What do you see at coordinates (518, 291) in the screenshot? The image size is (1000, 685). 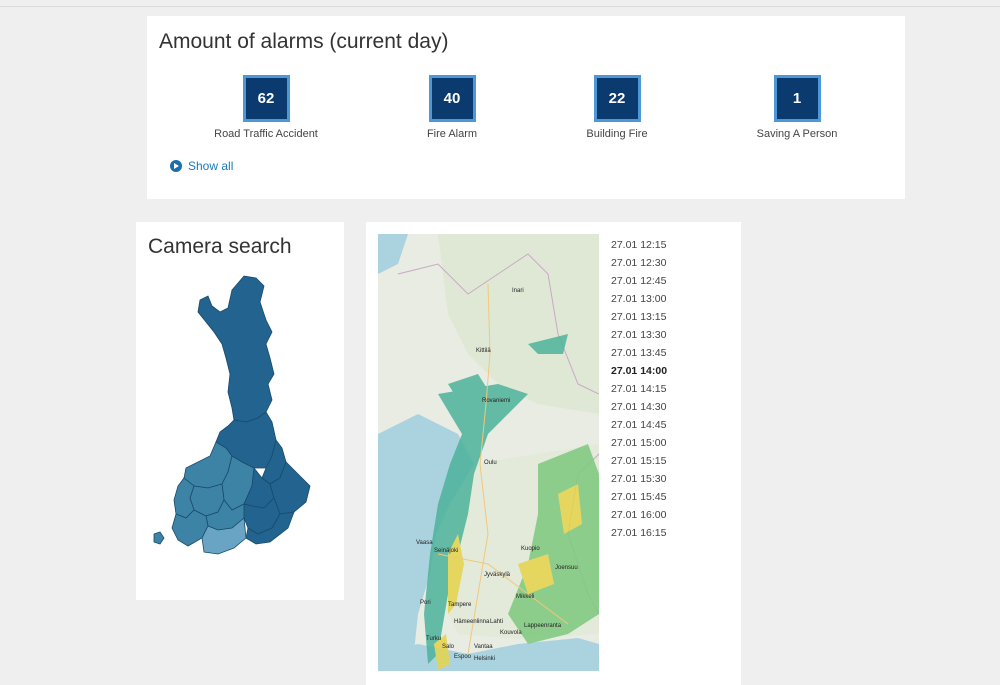 I see `city-label: Inari` at bounding box center [518, 291].